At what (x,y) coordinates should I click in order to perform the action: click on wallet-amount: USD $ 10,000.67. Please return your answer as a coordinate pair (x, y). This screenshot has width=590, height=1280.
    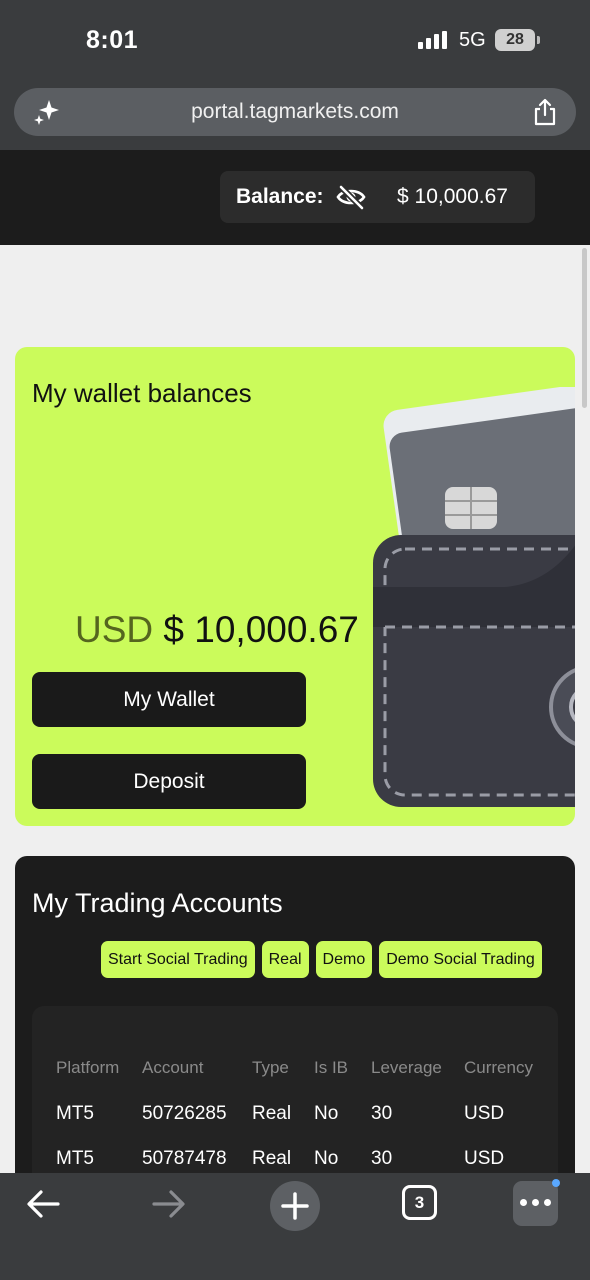
    Looking at the image, I should click on (217, 630).